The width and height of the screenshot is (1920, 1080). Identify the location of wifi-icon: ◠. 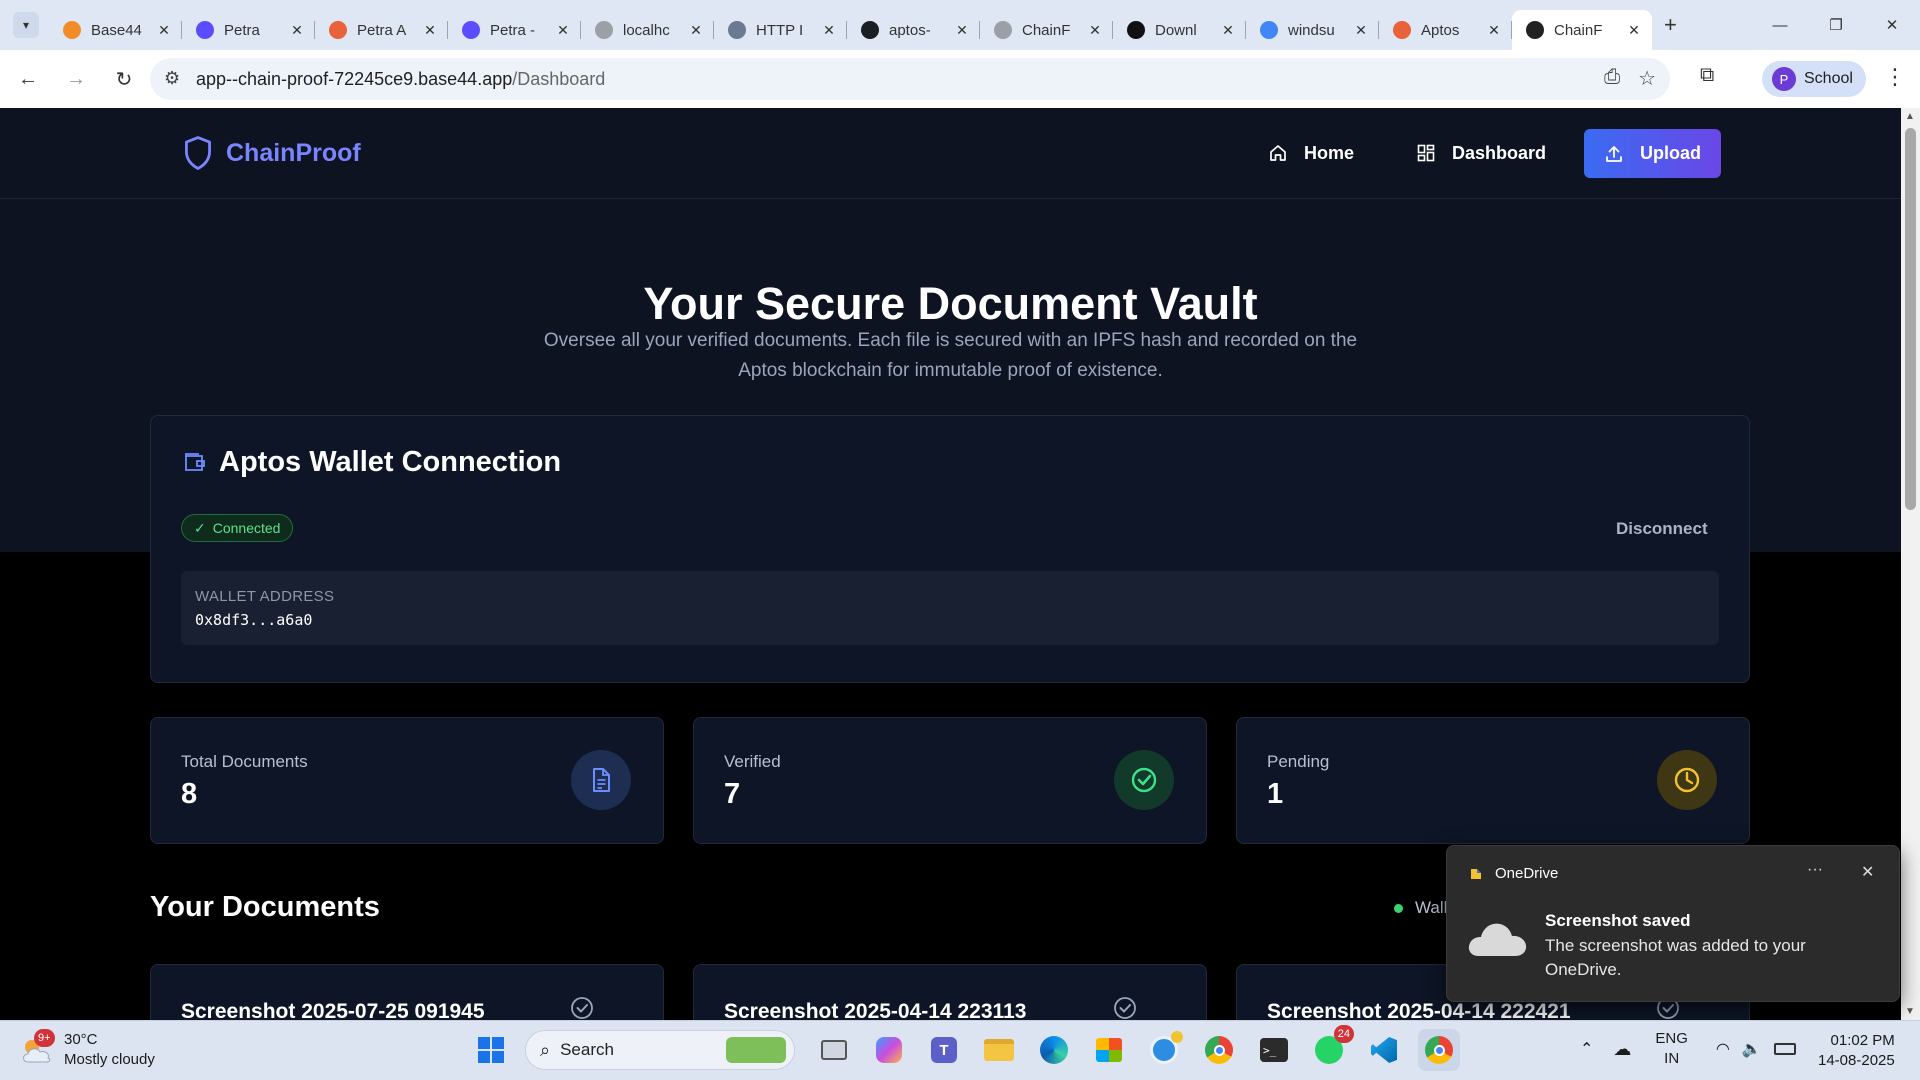
(1723, 1049).